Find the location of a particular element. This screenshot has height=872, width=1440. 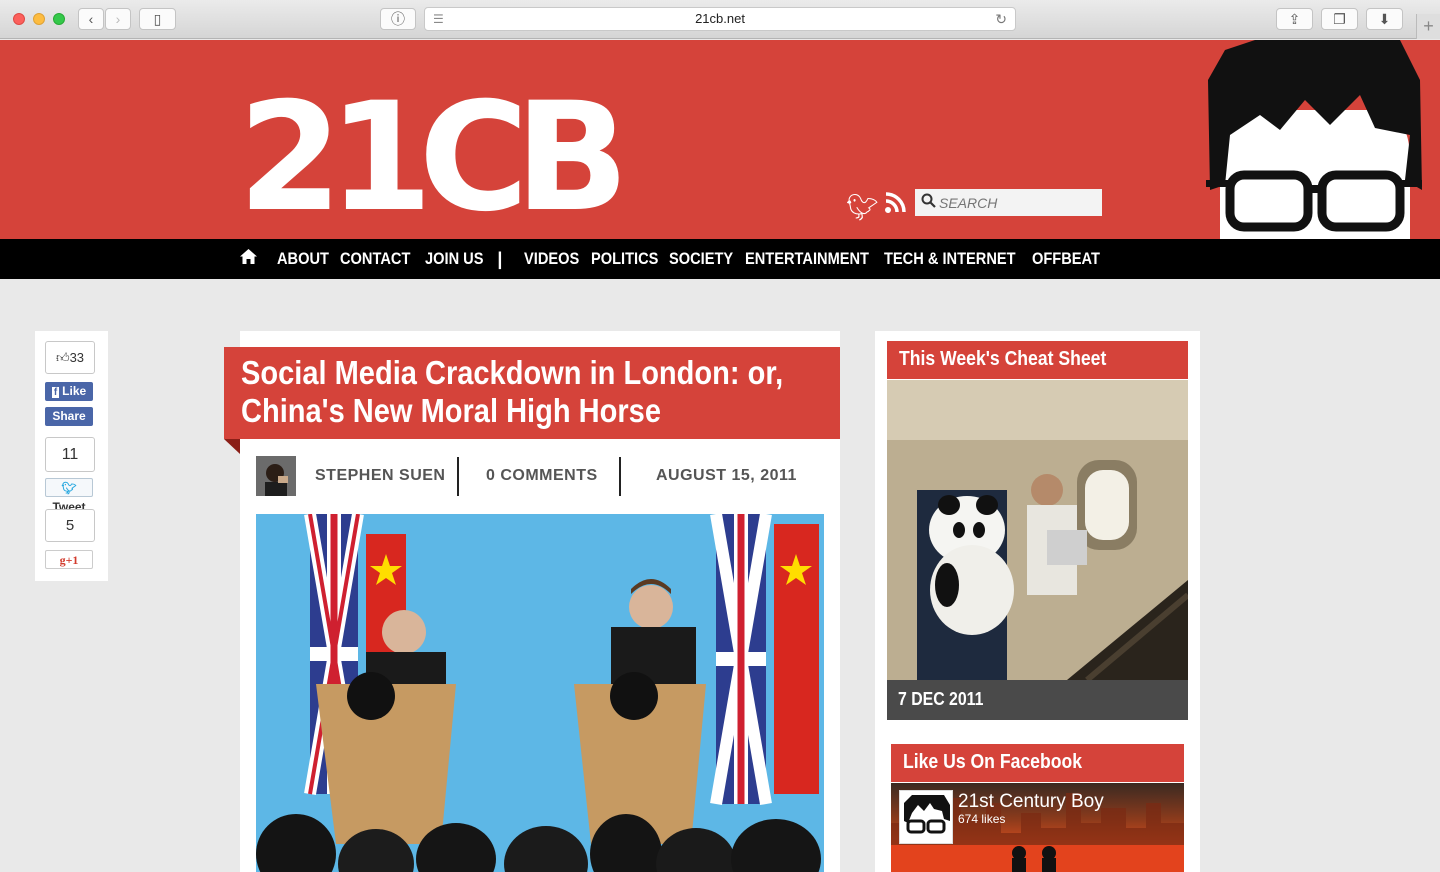

gplus-button: g+1 is located at coordinates (69, 559).